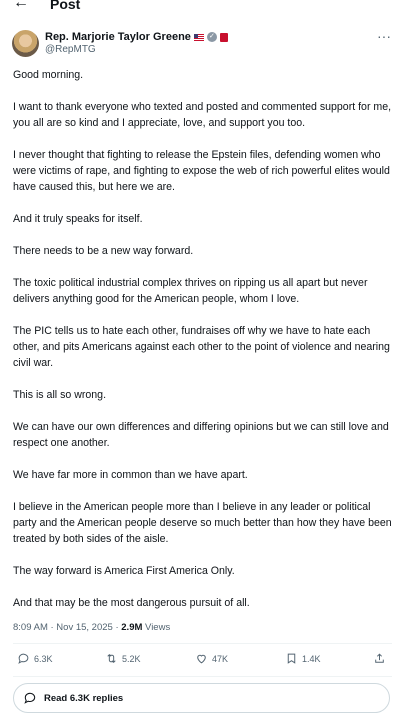 The width and height of the screenshot is (405, 720). Describe the element at coordinates (201, 698) in the screenshot. I see `read-replies-button: Read 6.3K replies` at that location.